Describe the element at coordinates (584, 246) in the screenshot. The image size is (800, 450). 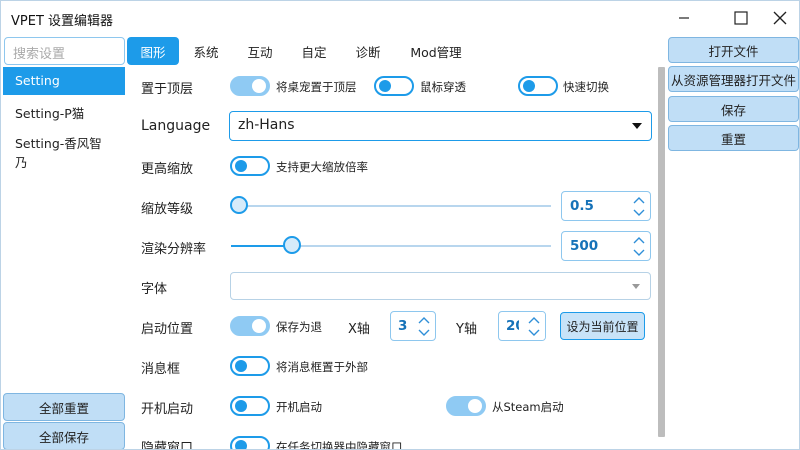
I see `render-resolution-value: 500` at that location.